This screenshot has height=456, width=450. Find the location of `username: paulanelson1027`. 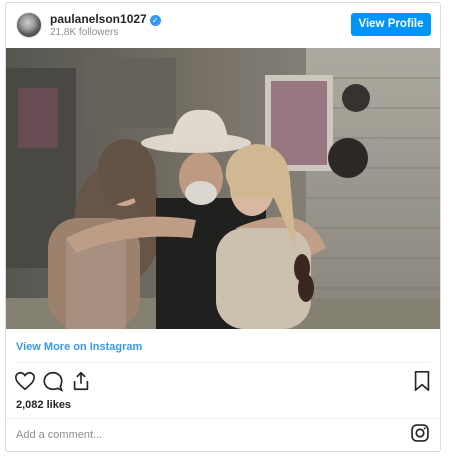

username: paulanelson1027 is located at coordinates (98, 19).